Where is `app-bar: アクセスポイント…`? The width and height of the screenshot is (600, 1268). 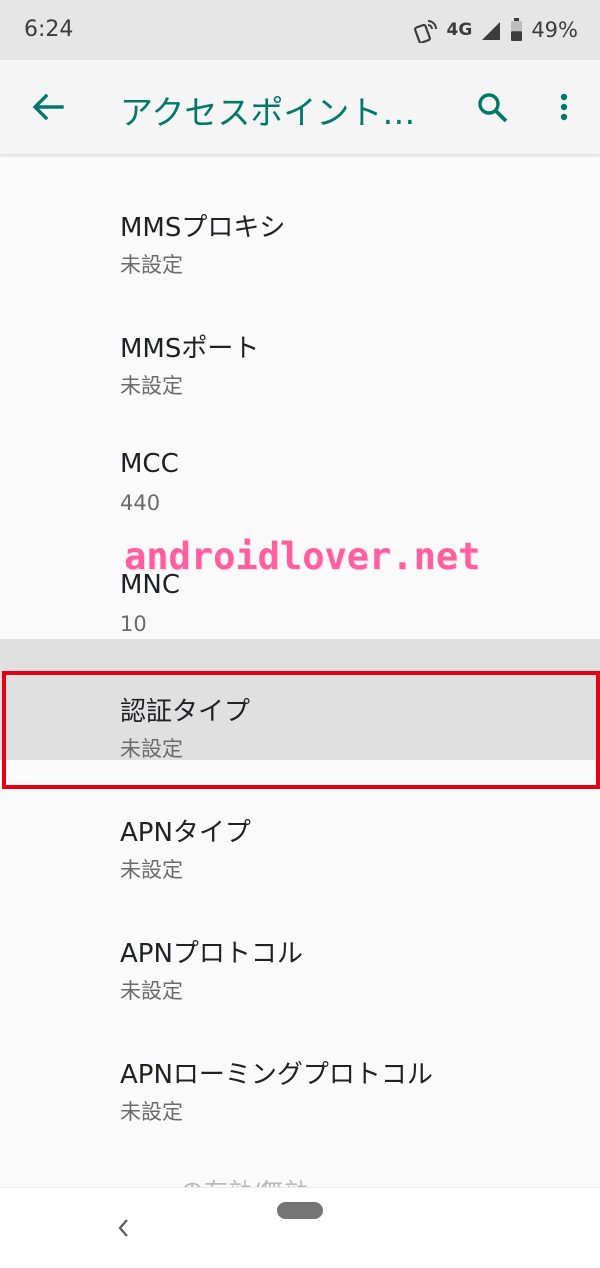 app-bar: アクセスポイント… is located at coordinates (300, 107).